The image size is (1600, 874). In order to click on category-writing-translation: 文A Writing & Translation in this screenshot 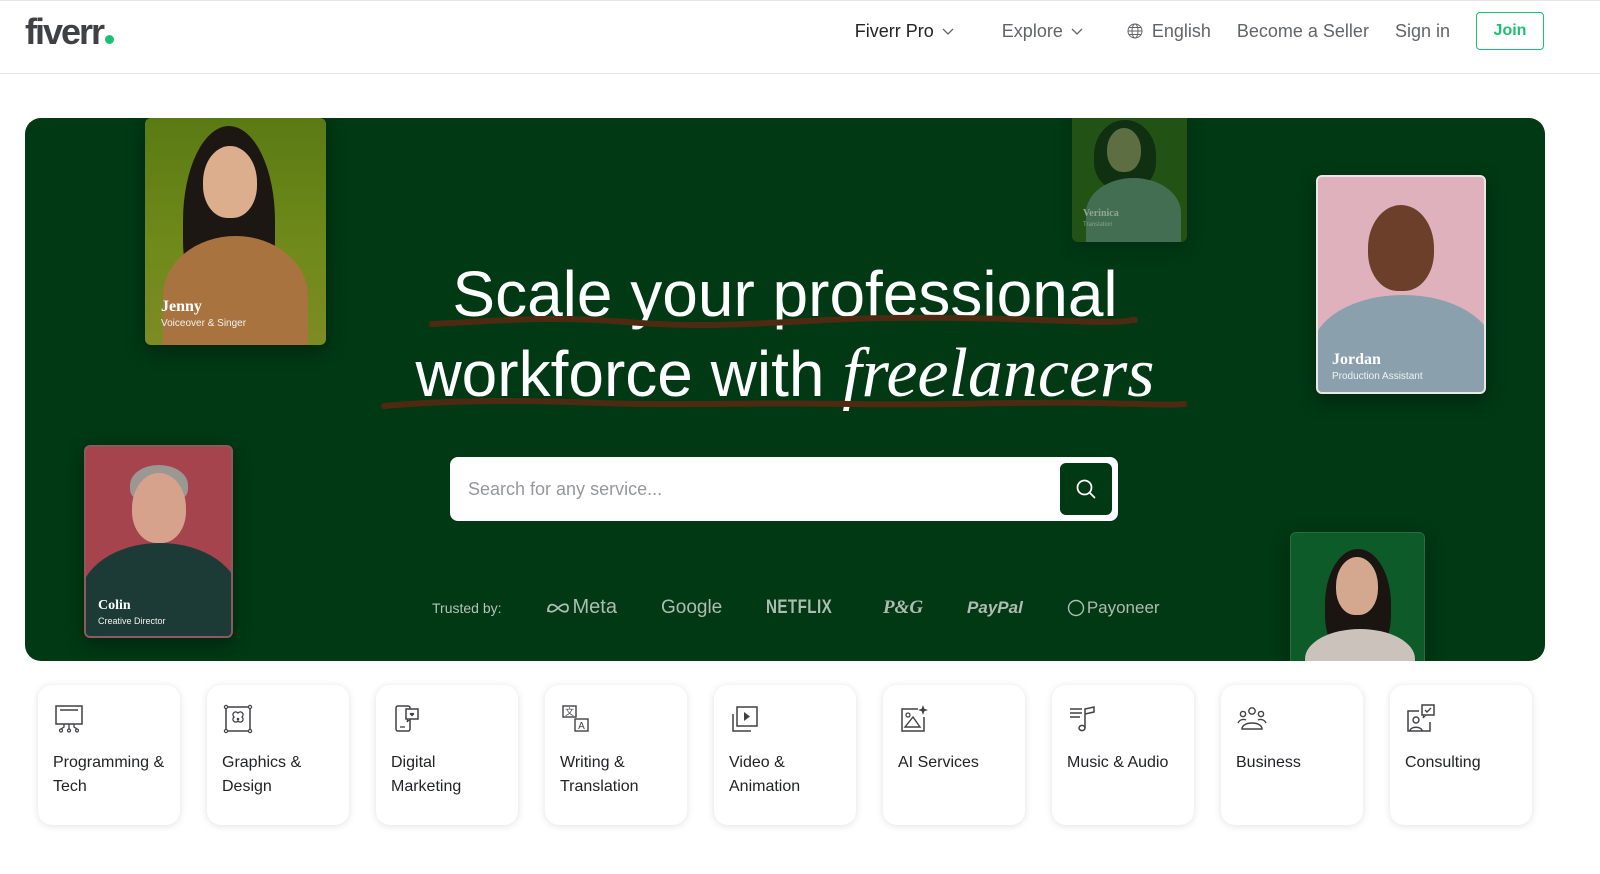, I will do `click(616, 755)`.